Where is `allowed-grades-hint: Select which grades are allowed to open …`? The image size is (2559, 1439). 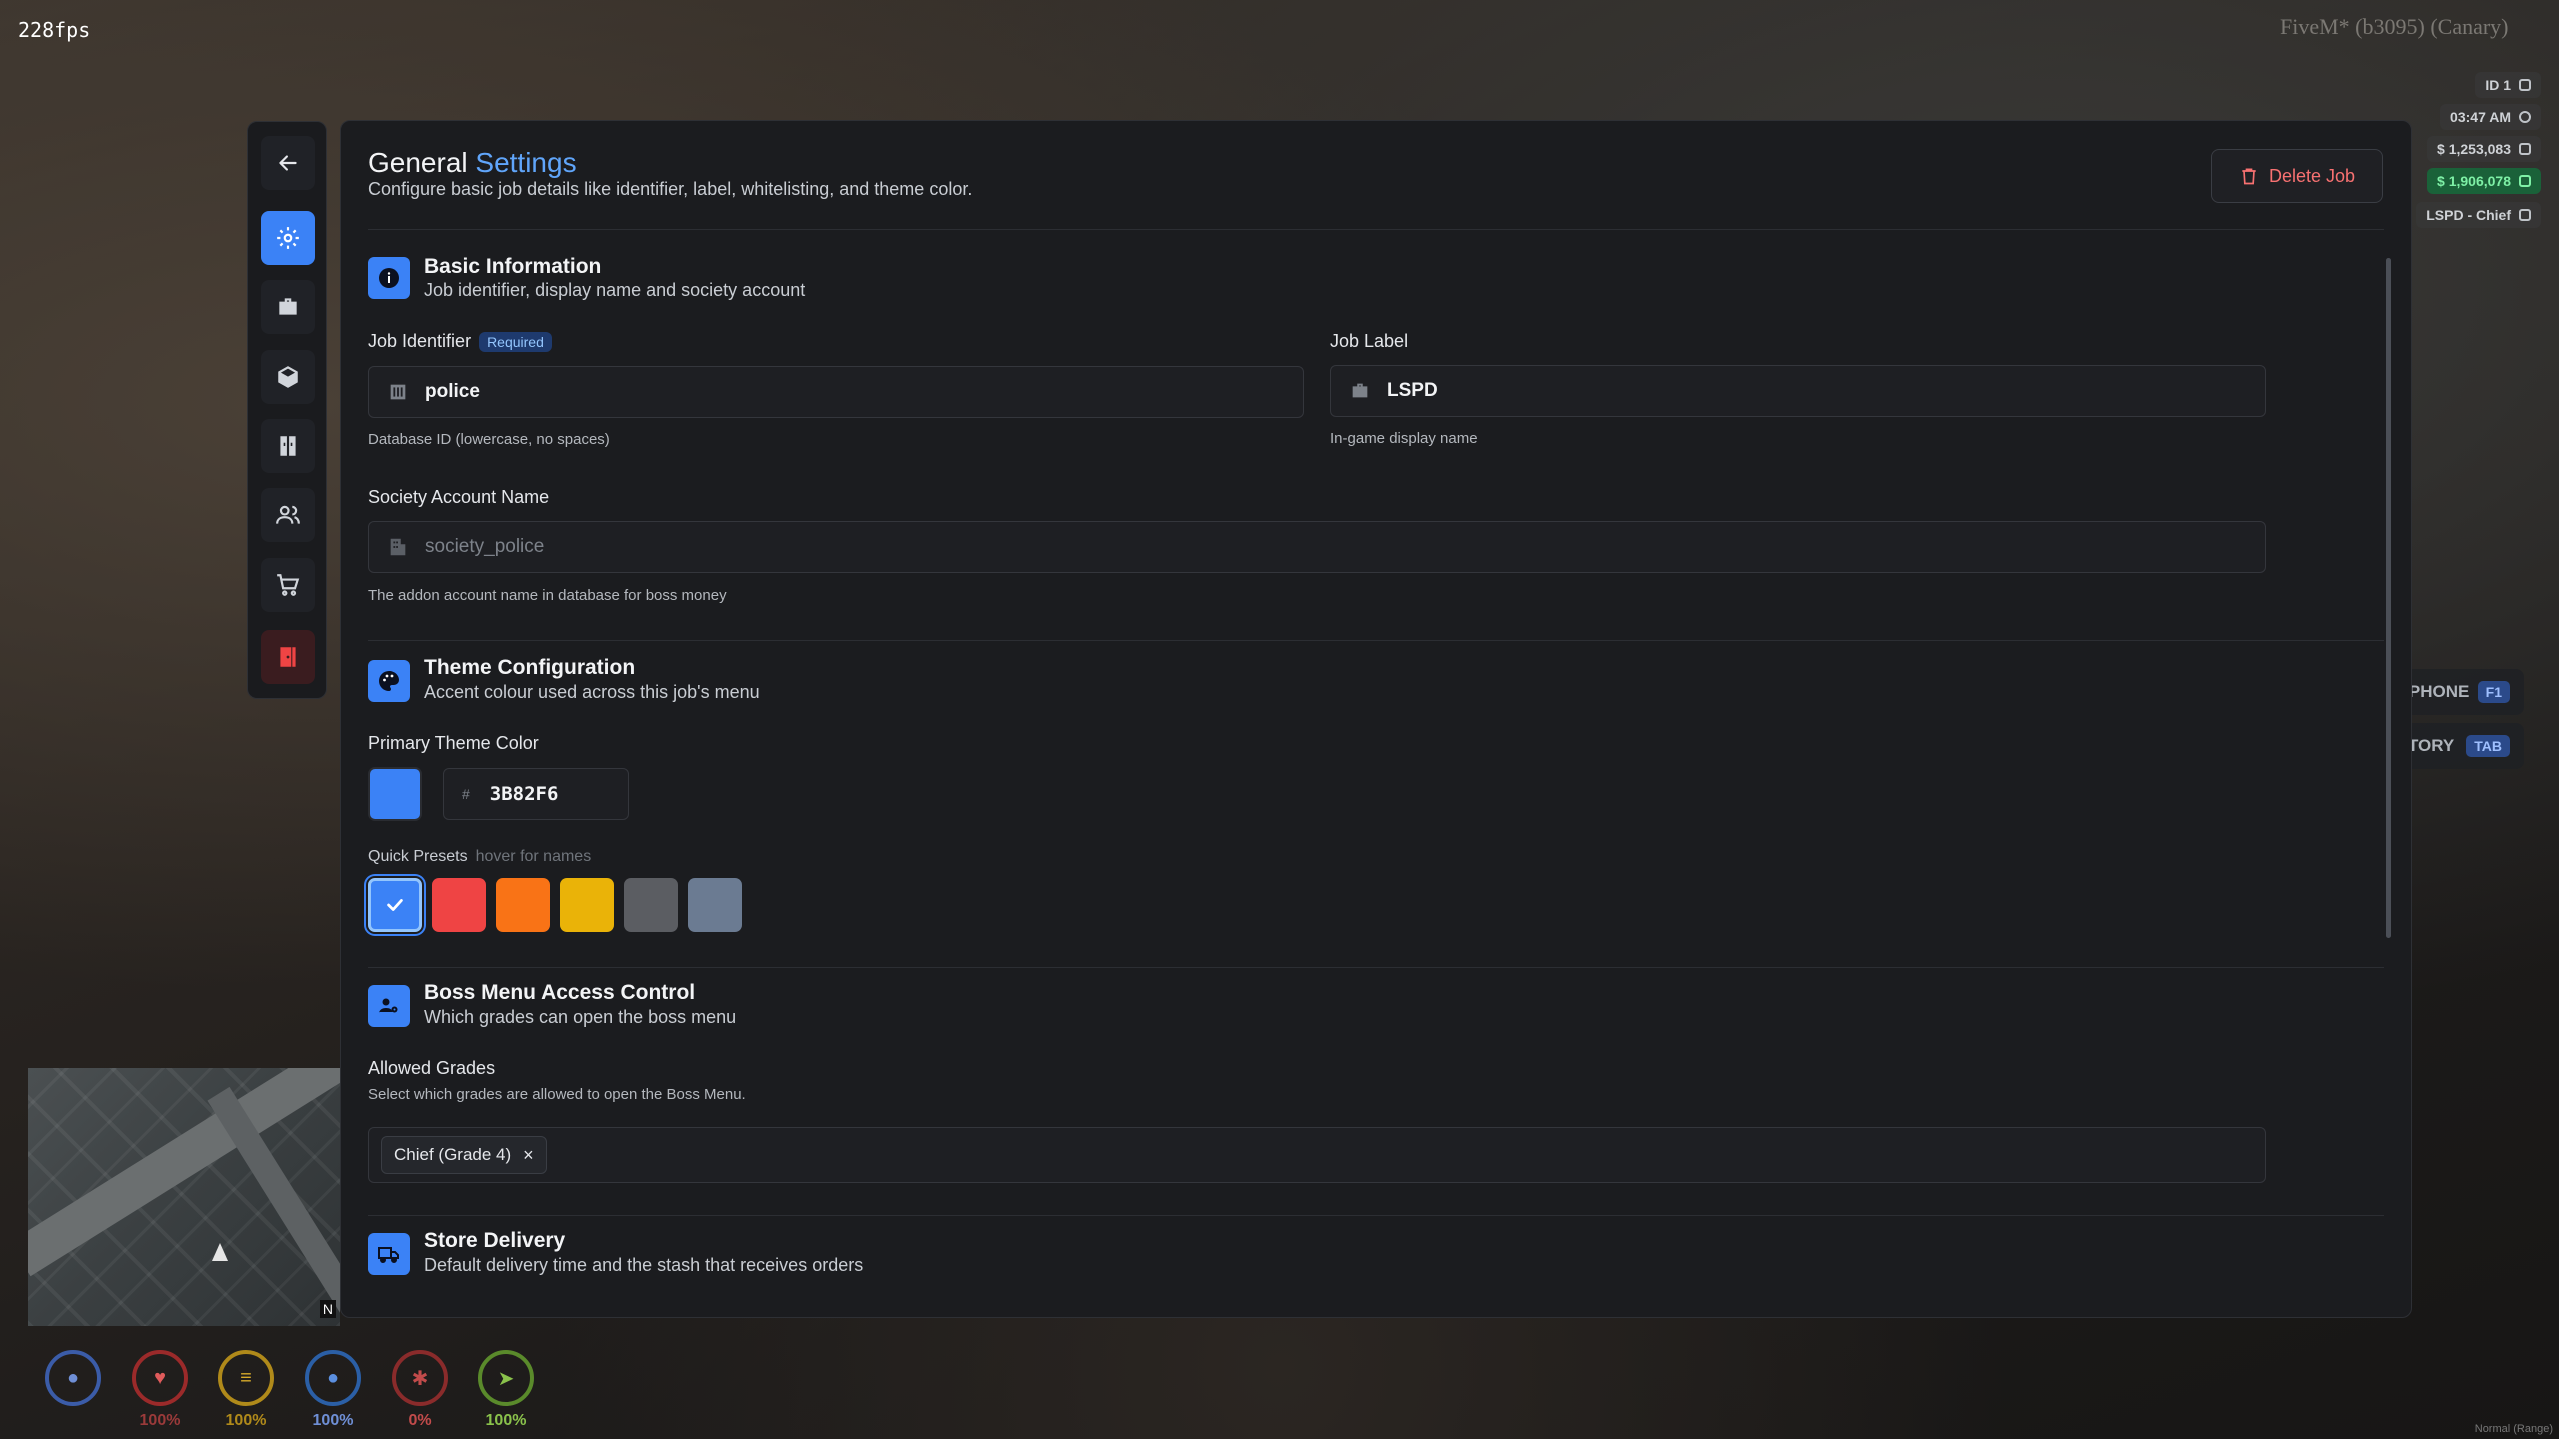
allowed-grades-hint: Select which grades are allowed to open … is located at coordinates (557, 1094).